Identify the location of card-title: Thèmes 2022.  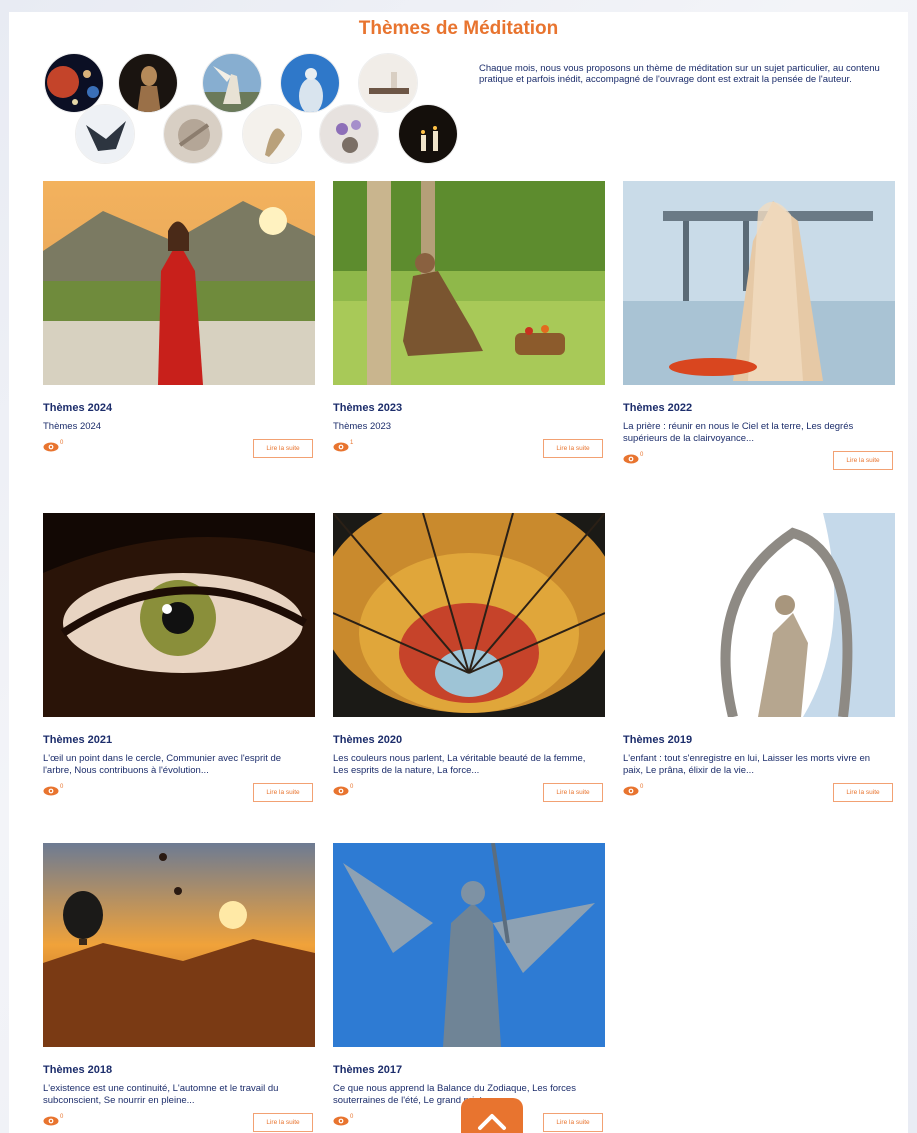
(759, 408).